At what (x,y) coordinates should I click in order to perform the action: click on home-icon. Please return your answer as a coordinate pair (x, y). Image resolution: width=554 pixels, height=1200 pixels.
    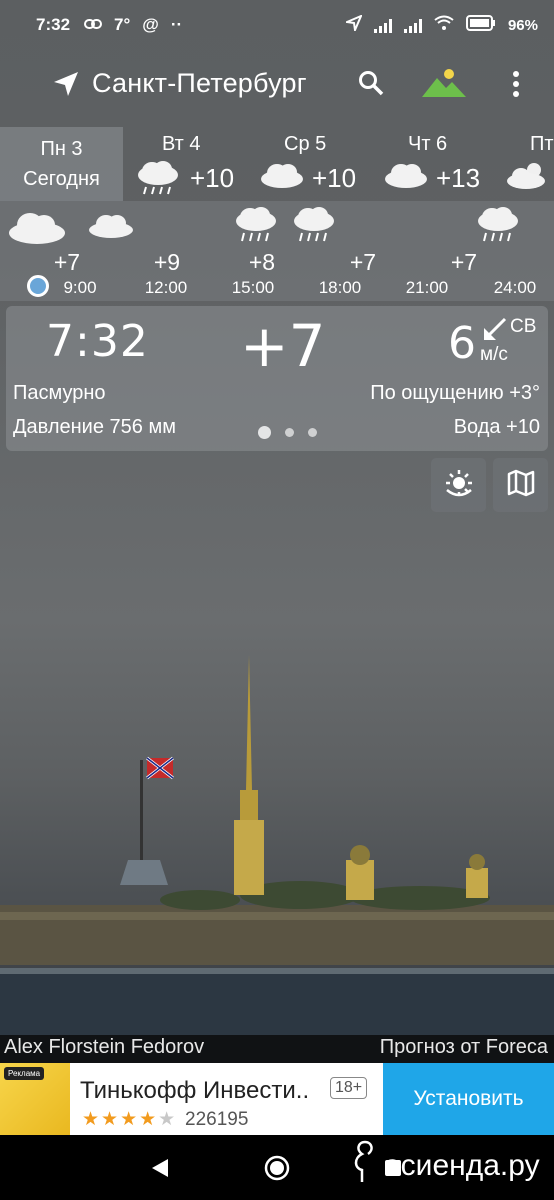
    Looking at the image, I should click on (277, 1170).